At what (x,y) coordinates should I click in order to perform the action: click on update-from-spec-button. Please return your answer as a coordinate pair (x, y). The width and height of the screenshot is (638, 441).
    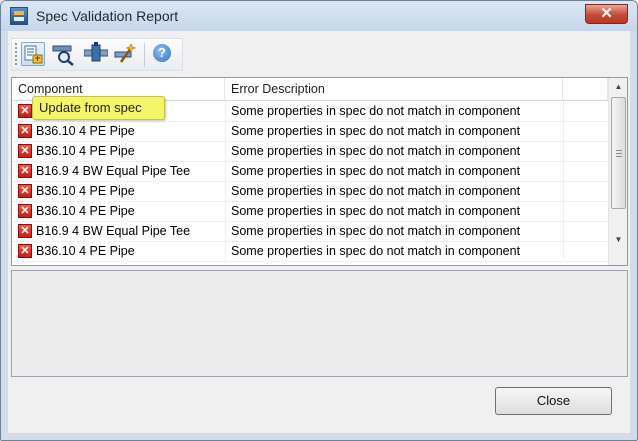
    Looking at the image, I should click on (33, 54).